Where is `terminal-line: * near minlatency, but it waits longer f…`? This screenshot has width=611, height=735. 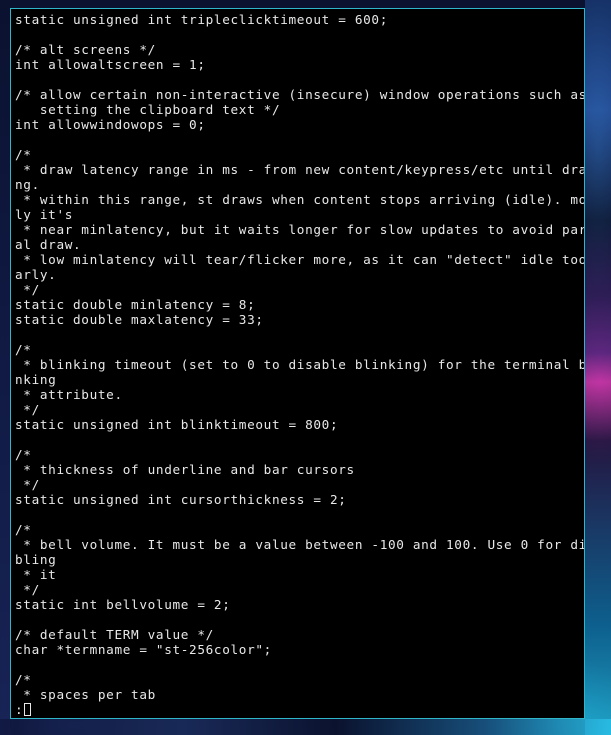
terminal-line: * near minlatency, but it waits longer f… is located at coordinates (300, 229).